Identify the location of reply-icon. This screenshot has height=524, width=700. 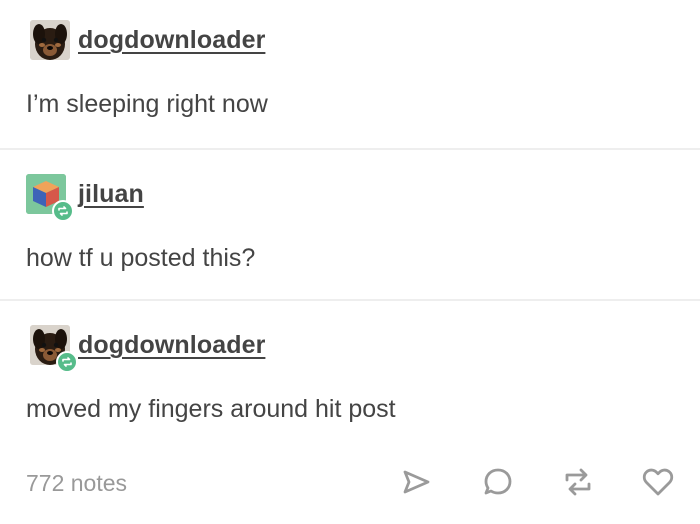
(498, 482).